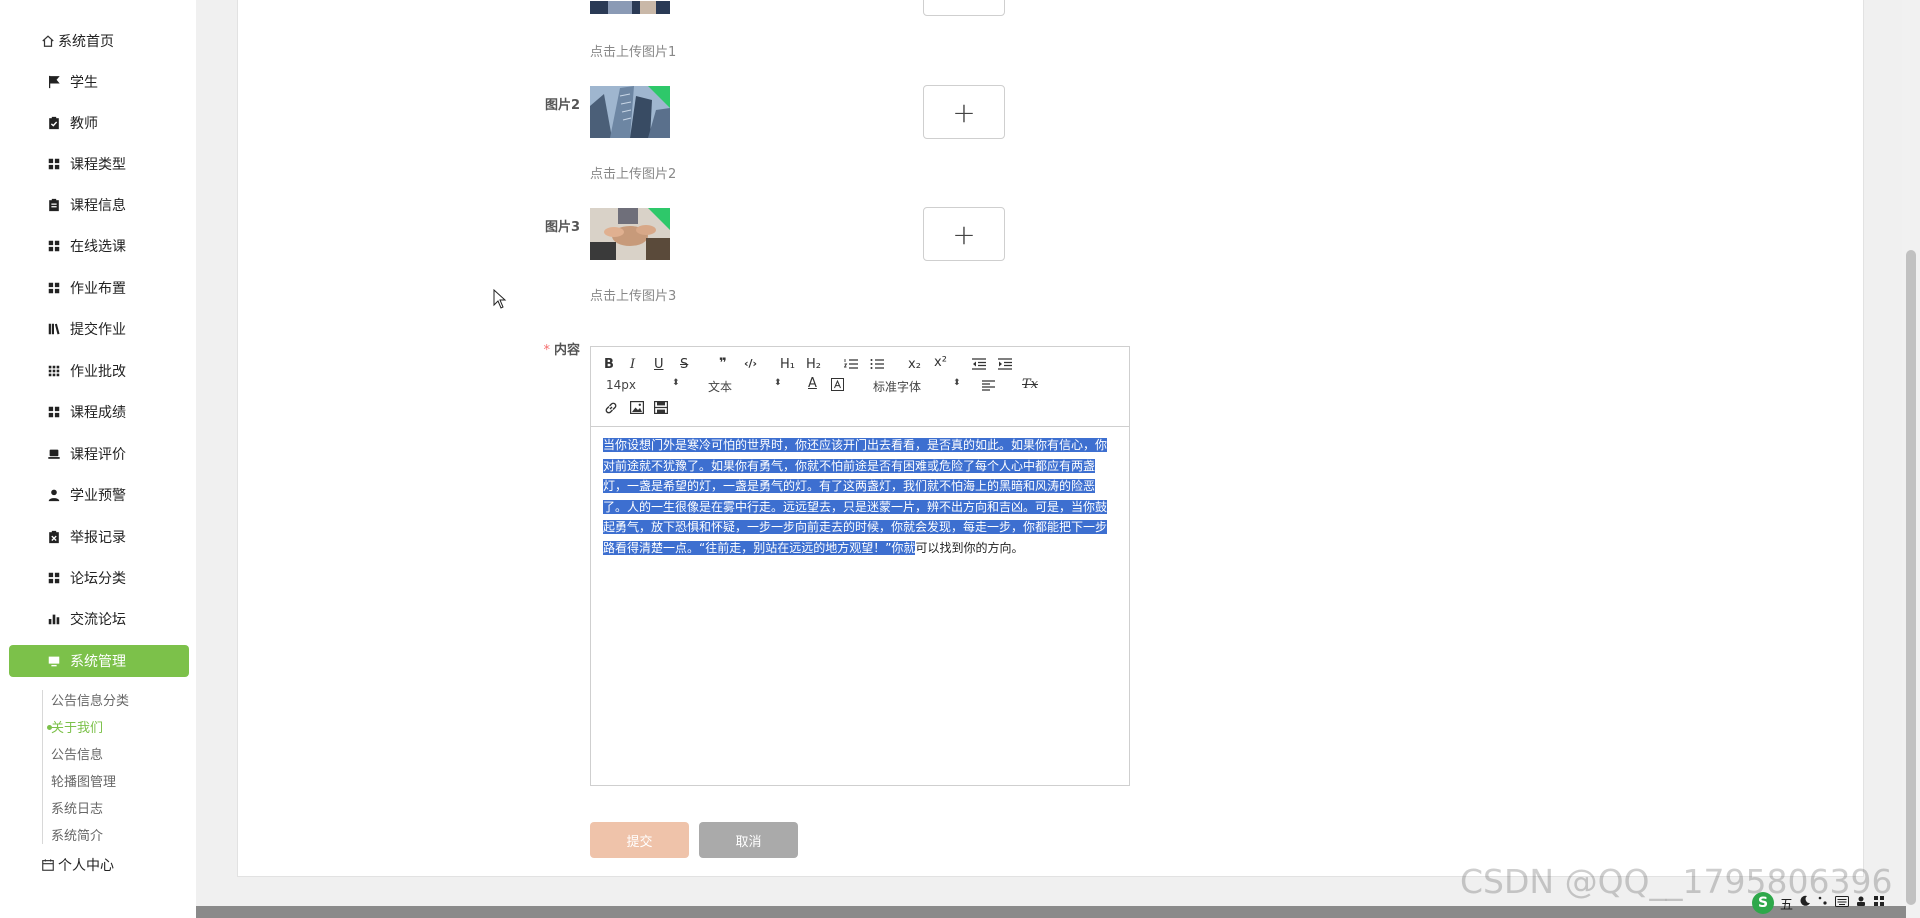  What do you see at coordinates (98, 454) in the screenshot?
I see `sidebar-item-course-review: 课程评价` at bounding box center [98, 454].